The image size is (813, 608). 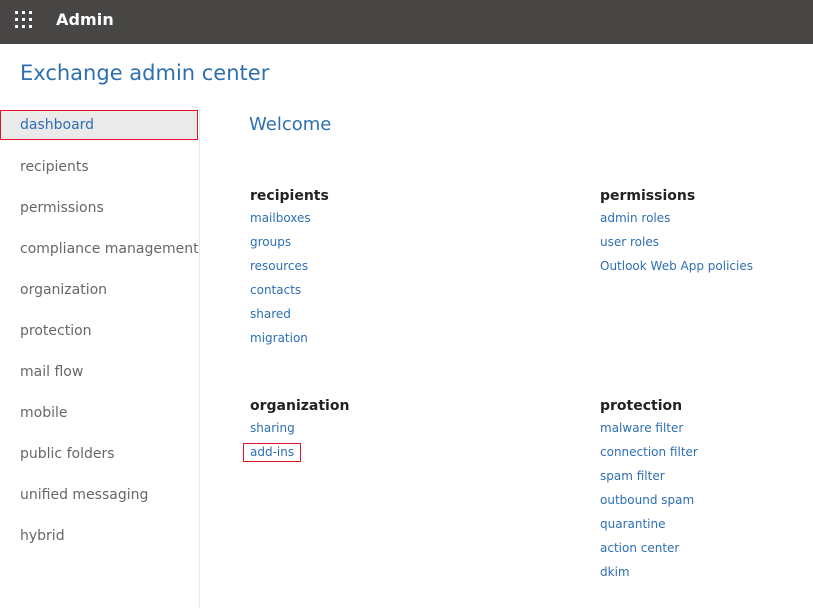 What do you see at coordinates (85, 19) in the screenshot?
I see `top-bar-title: Admin` at bounding box center [85, 19].